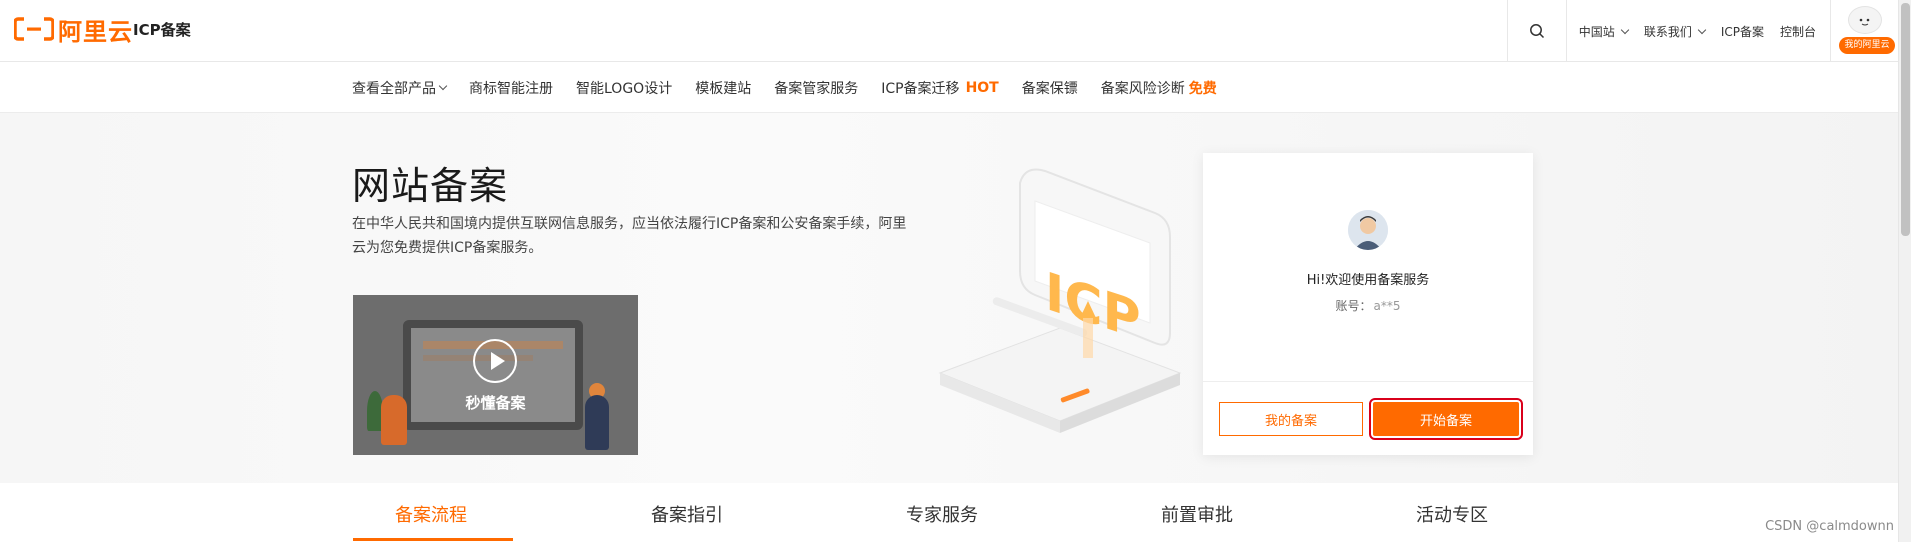  I want to click on hot-badge: HOT, so click(982, 87).